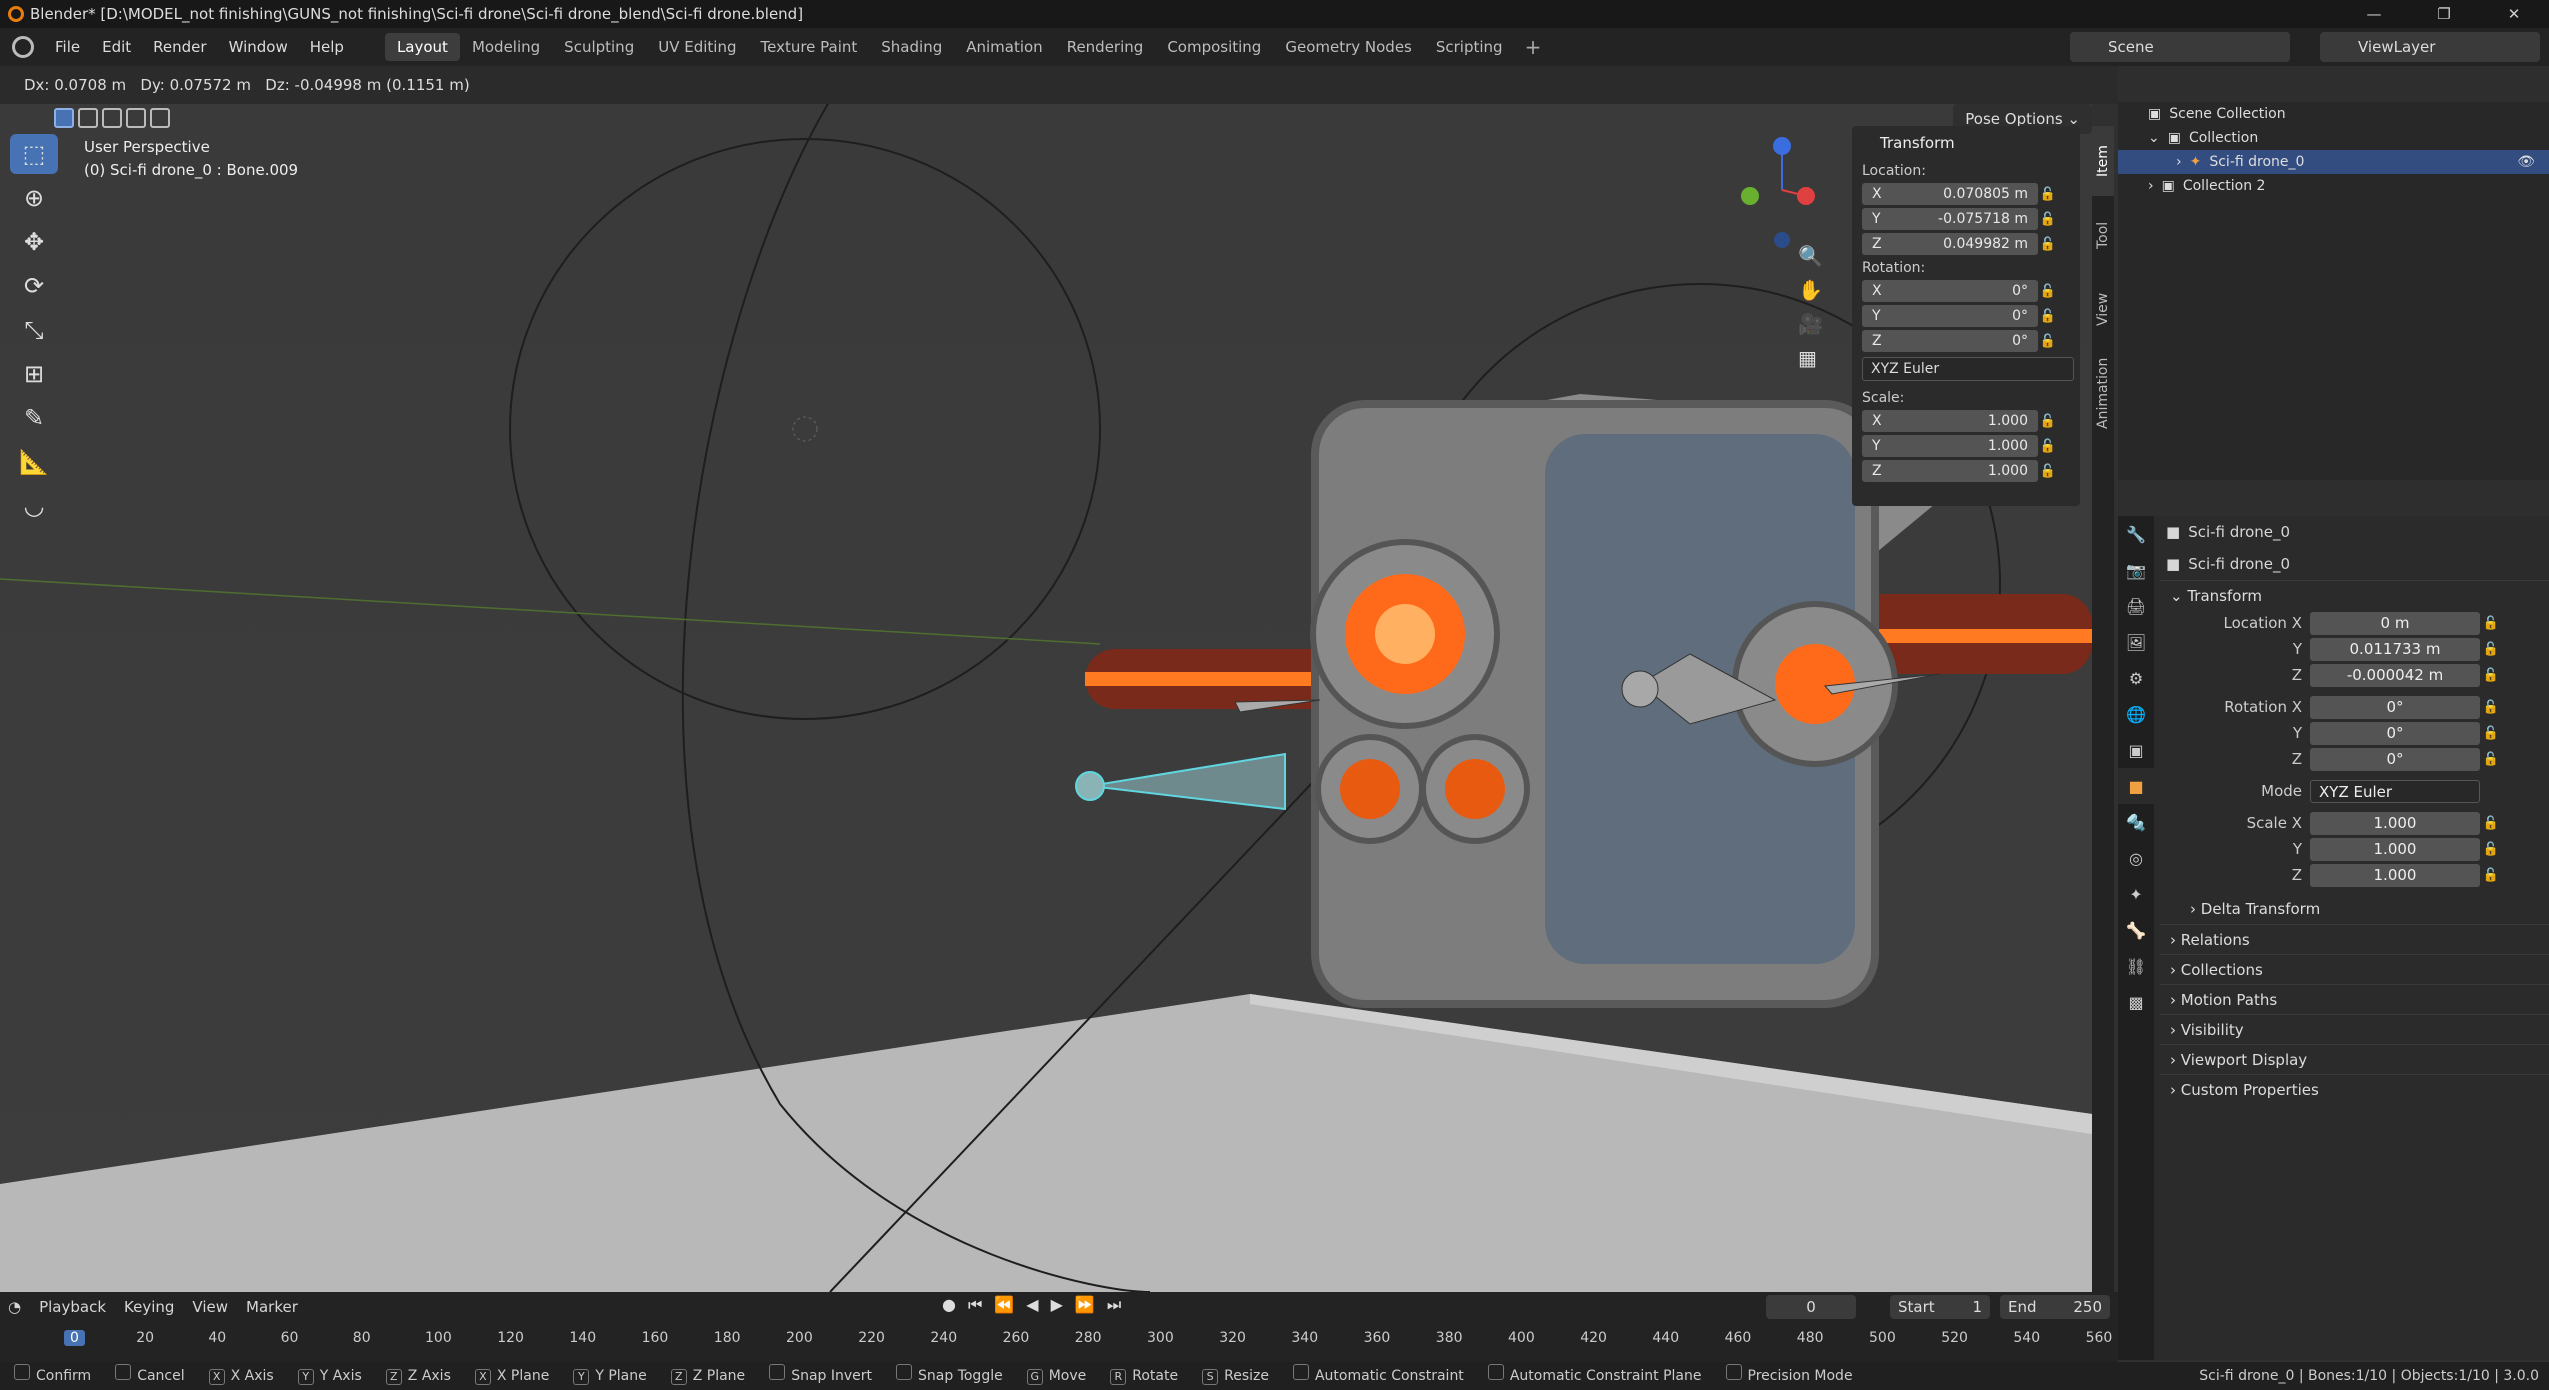 This screenshot has width=2549, height=1390. Describe the element at coordinates (1187, 781) in the screenshot. I see `selected-bone` at that location.